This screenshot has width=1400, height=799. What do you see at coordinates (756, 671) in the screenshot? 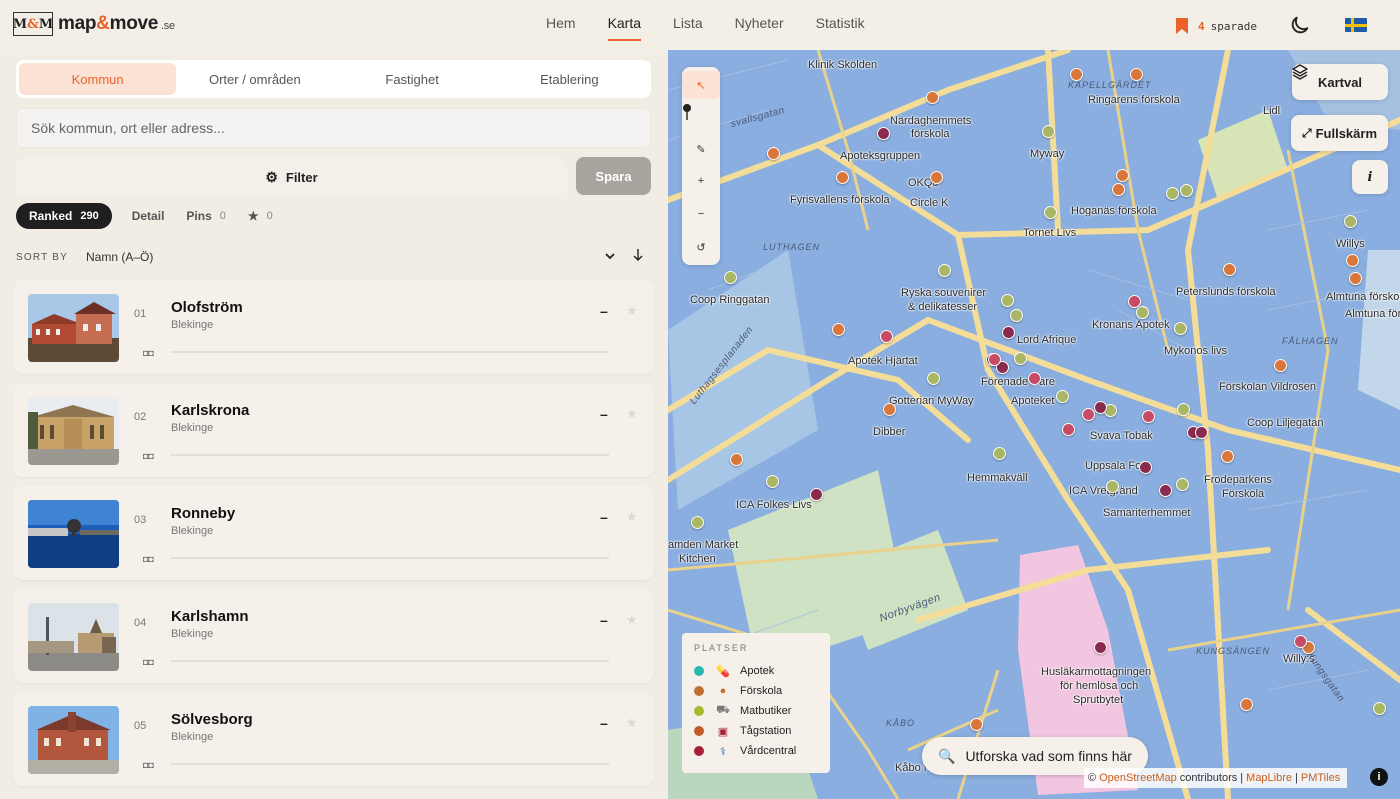
I see `legend-item-apotek: 💊 Apotek` at bounding box center [756, 671].